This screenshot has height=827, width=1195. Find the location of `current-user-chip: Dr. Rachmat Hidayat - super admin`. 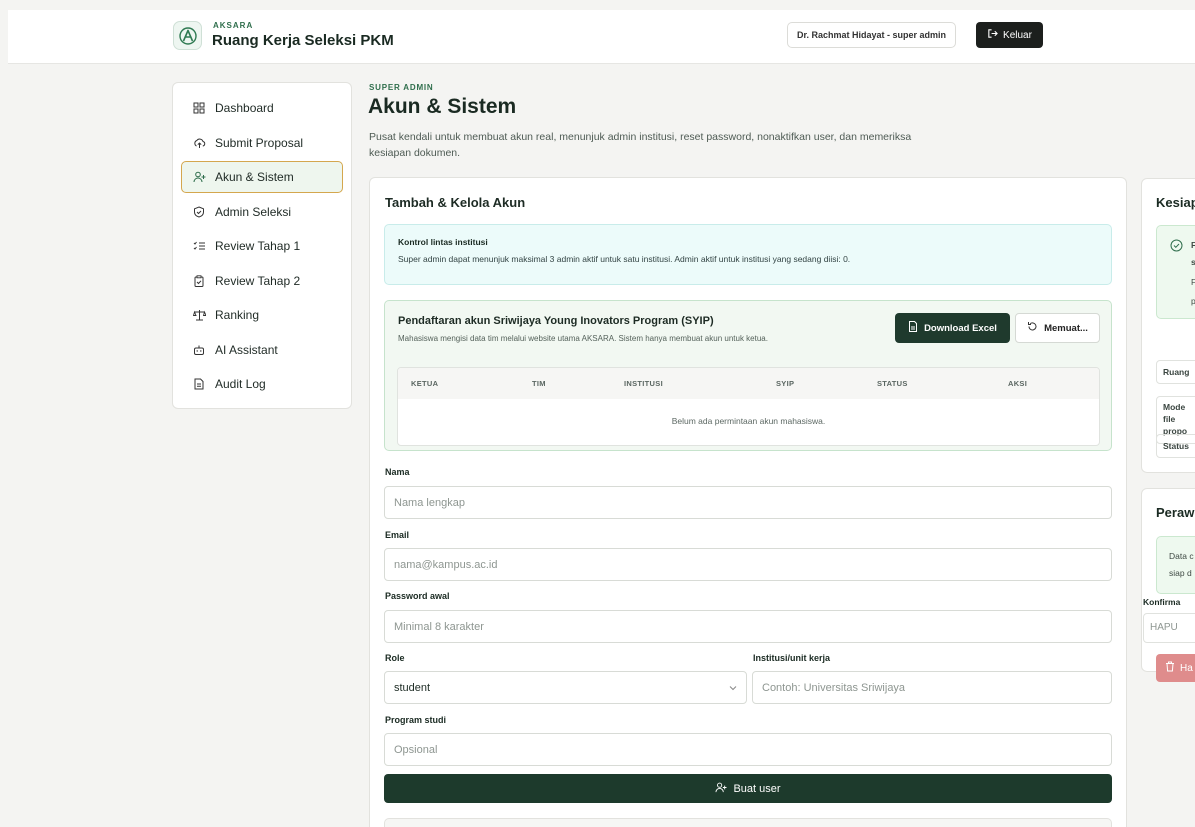

current-user-chip: Dr. Rachmat Hidayat - super admin is located at coordinates (872, 35).